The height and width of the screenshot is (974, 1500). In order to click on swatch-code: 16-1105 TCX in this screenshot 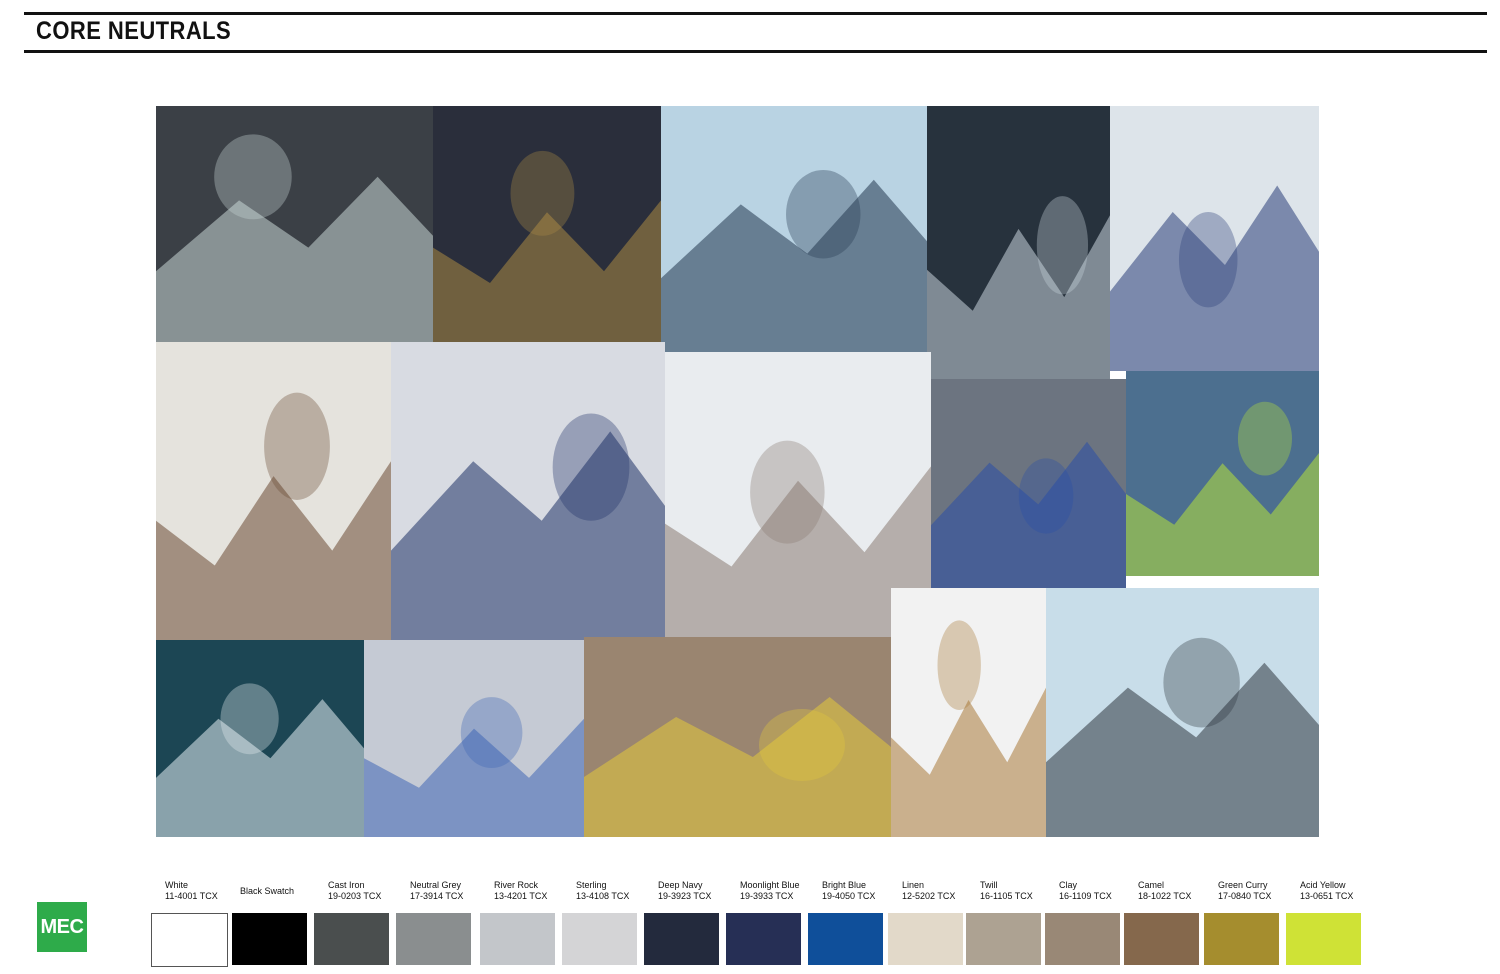, I will do `click(1006, 896)`.